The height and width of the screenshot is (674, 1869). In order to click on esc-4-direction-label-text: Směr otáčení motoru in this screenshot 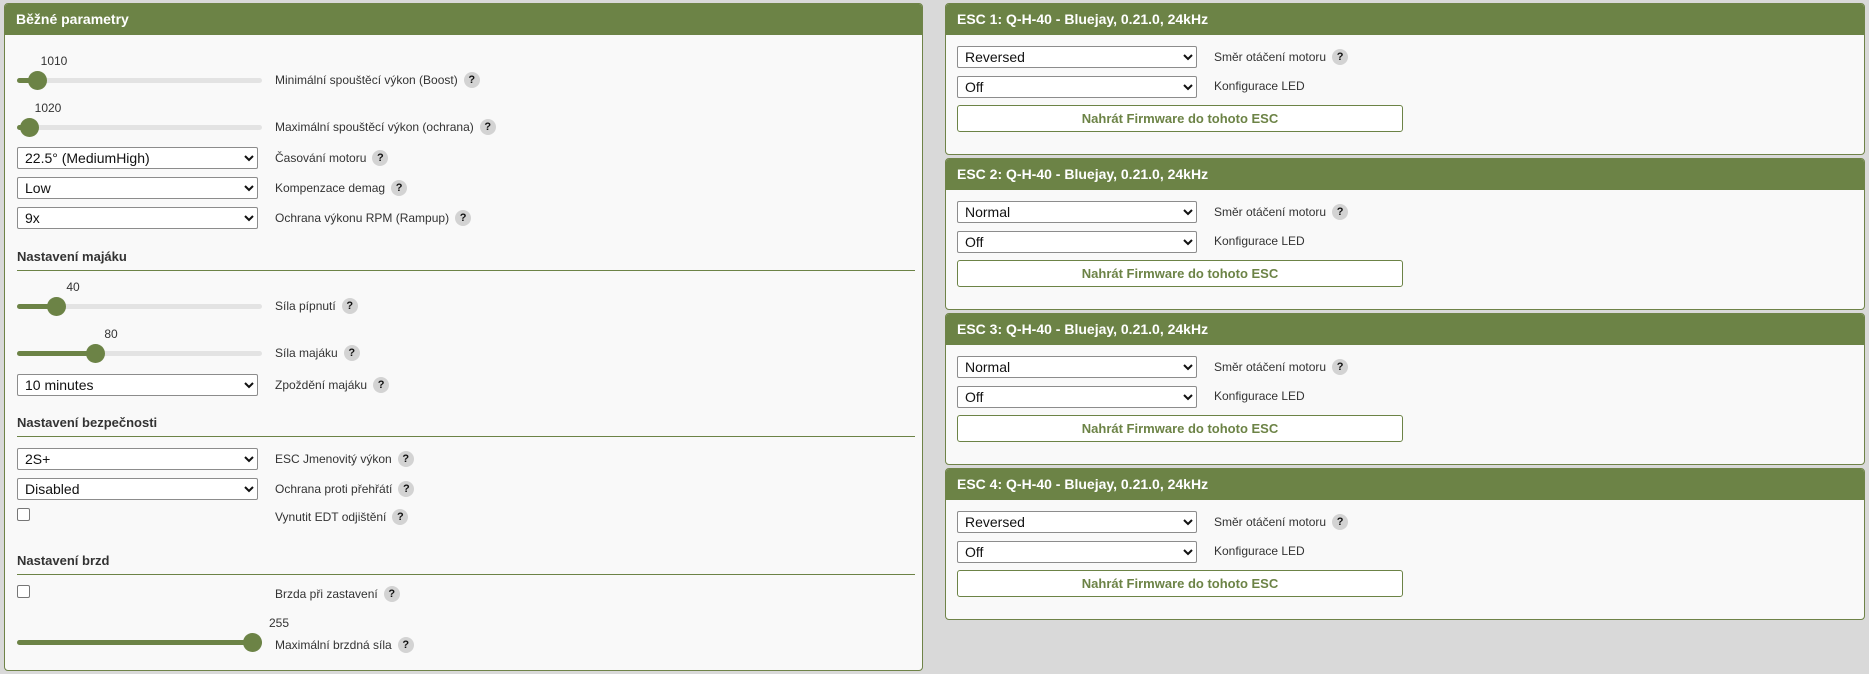, I will do `click(1270, 522)`.